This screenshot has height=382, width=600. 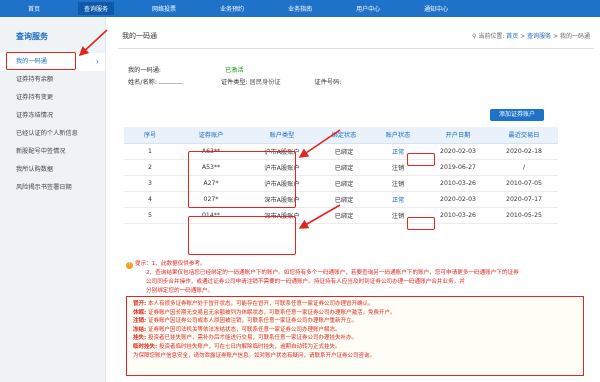 I want to click on chevron-right-icon: ›, so click(x=97, y=61).